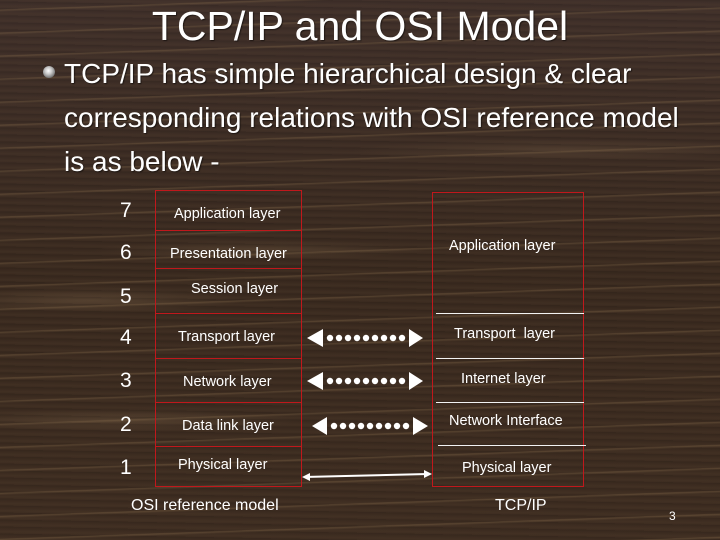  What do you see at coordinates (672, 516) in the screenshot?
I see `page-number: 3` at bounding box center [672, 516].